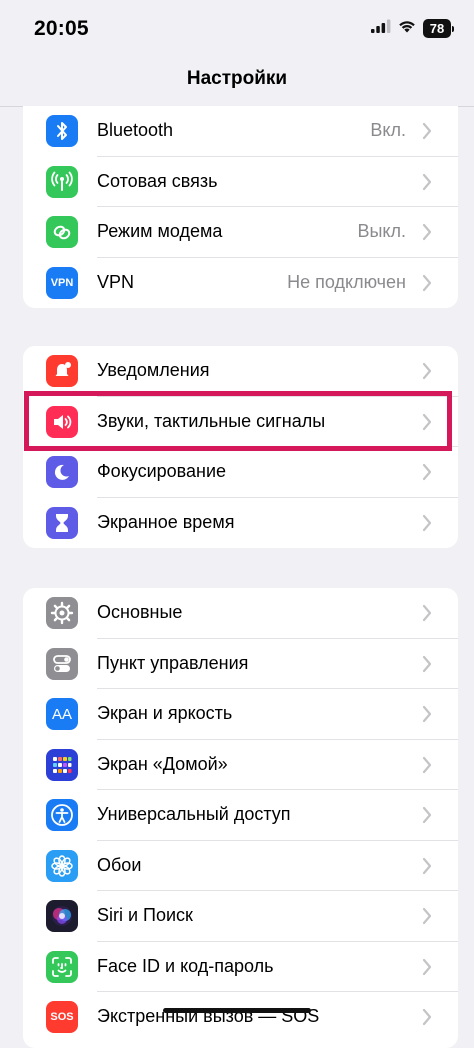 The image size is (474, 1048). What do you see at coordinates (160, 231) in the screenshot?
I see `row-label: Режим модема` at bounding box center [160, 231].